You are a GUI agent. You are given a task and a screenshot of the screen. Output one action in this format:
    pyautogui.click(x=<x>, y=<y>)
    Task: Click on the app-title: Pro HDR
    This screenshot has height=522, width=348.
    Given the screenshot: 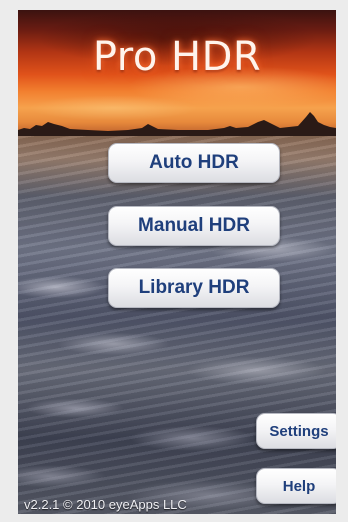 What is the action you would take?
    pyautogui.click(x=177, y=57)
    